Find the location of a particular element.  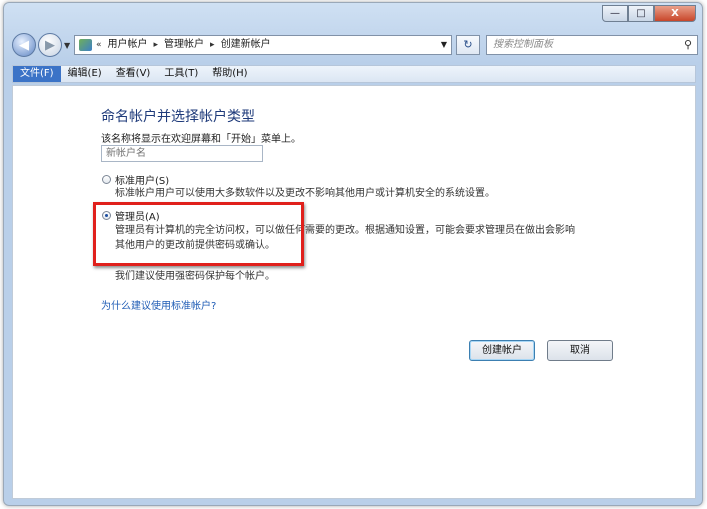

chevron-down-icon: ▼ is located at coordinates (444, 45).